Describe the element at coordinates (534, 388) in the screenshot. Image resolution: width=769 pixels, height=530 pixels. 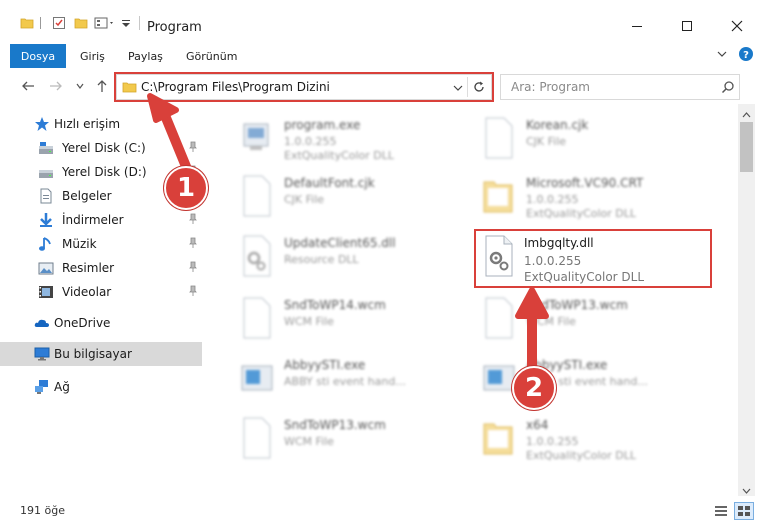
I see `step-badge-2: 2` at that location.